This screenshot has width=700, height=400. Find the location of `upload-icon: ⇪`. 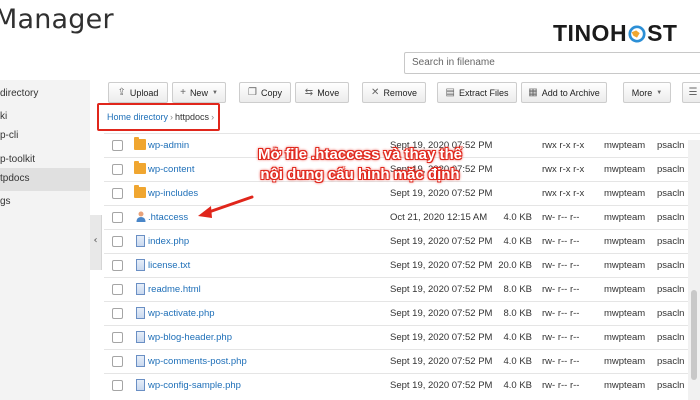

upload-icon: ⇪ is located at coordinates (121, 92).